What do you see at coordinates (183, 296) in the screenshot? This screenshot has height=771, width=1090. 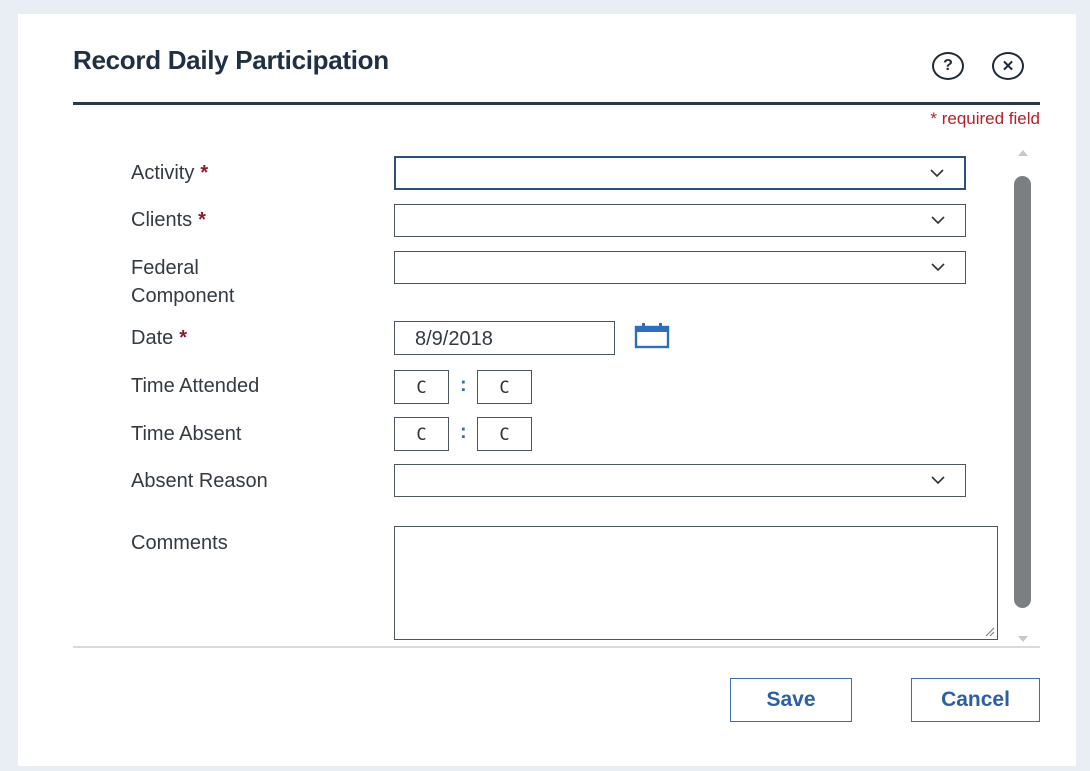 I see `federal-component-label-line2: Component` at bounding box center [183, 296].